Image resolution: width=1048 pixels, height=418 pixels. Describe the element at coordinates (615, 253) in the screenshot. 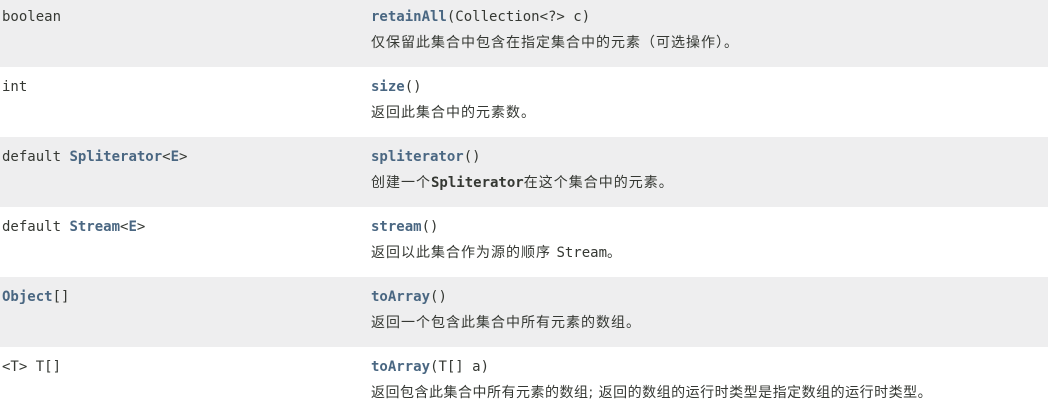

I see `description-text: 。` at that location.